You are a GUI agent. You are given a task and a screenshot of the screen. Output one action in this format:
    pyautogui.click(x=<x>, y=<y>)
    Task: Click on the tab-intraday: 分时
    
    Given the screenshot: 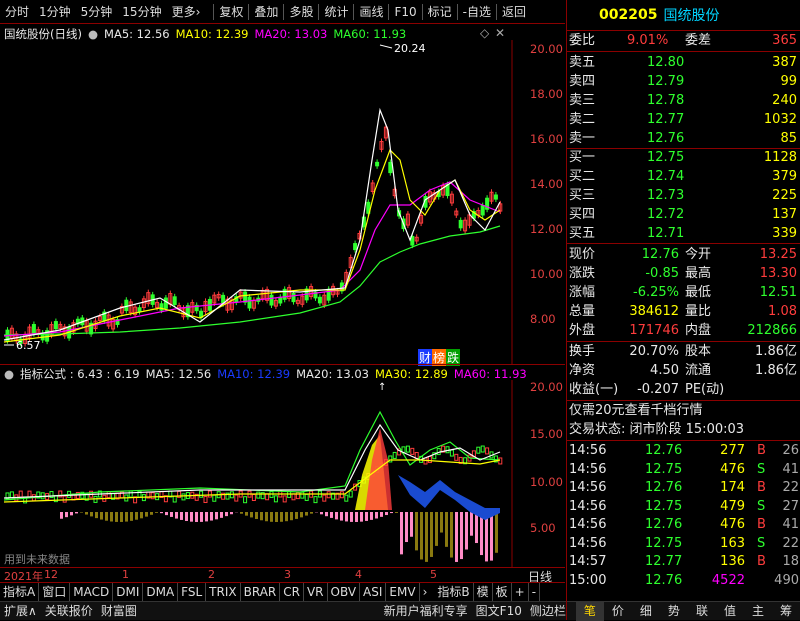 What is the action you would take?
    pyautogui.click(x=17, y=12)
    